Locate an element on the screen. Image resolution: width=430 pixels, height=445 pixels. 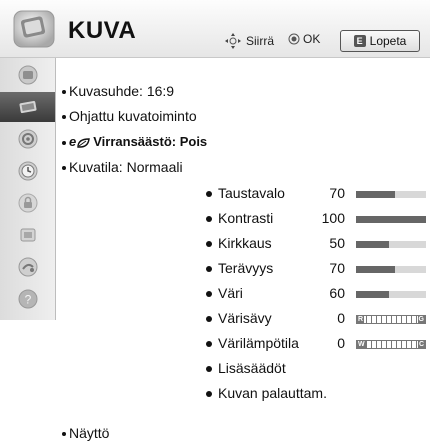
sidebar-item-time is located at coordinates (27, 171).